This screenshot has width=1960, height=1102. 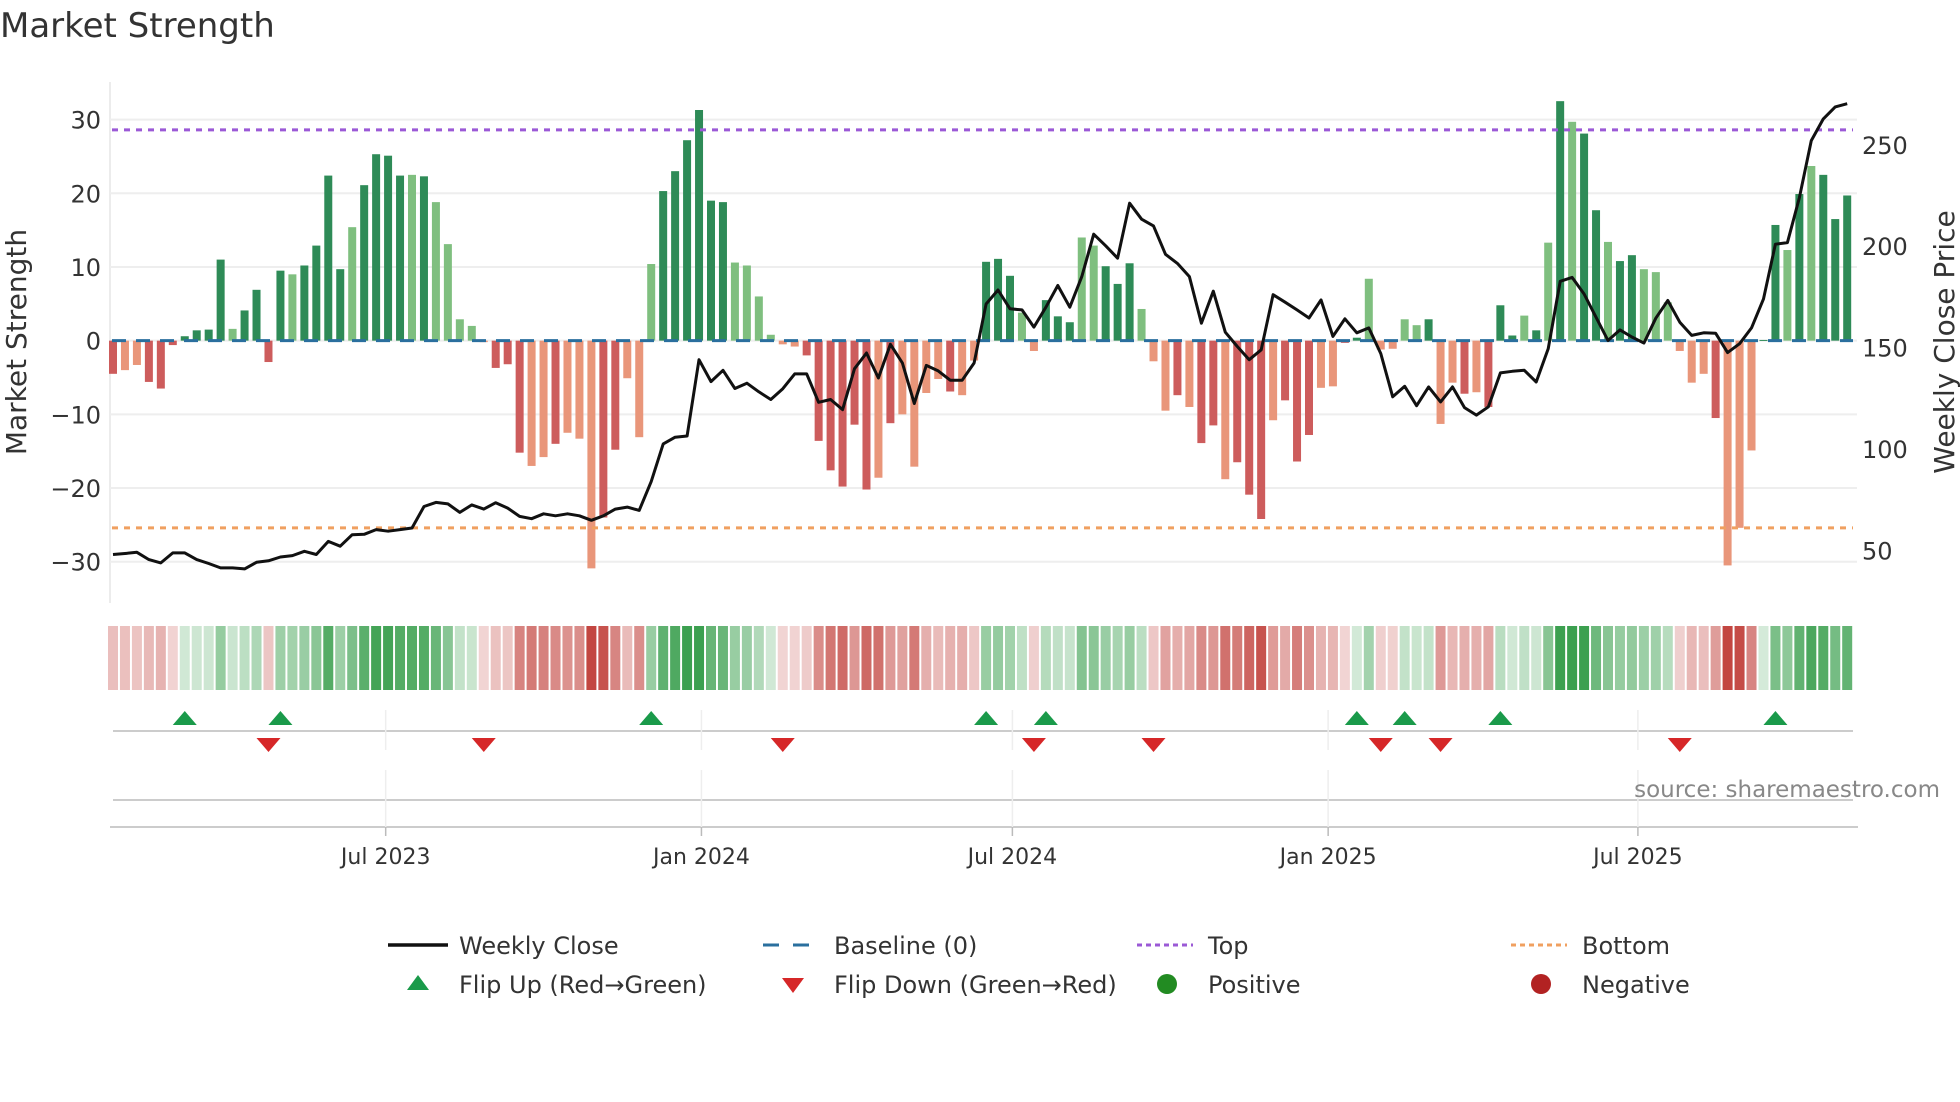 I want to click on legend-label: Baseline (0), so click(x=905, y=946).